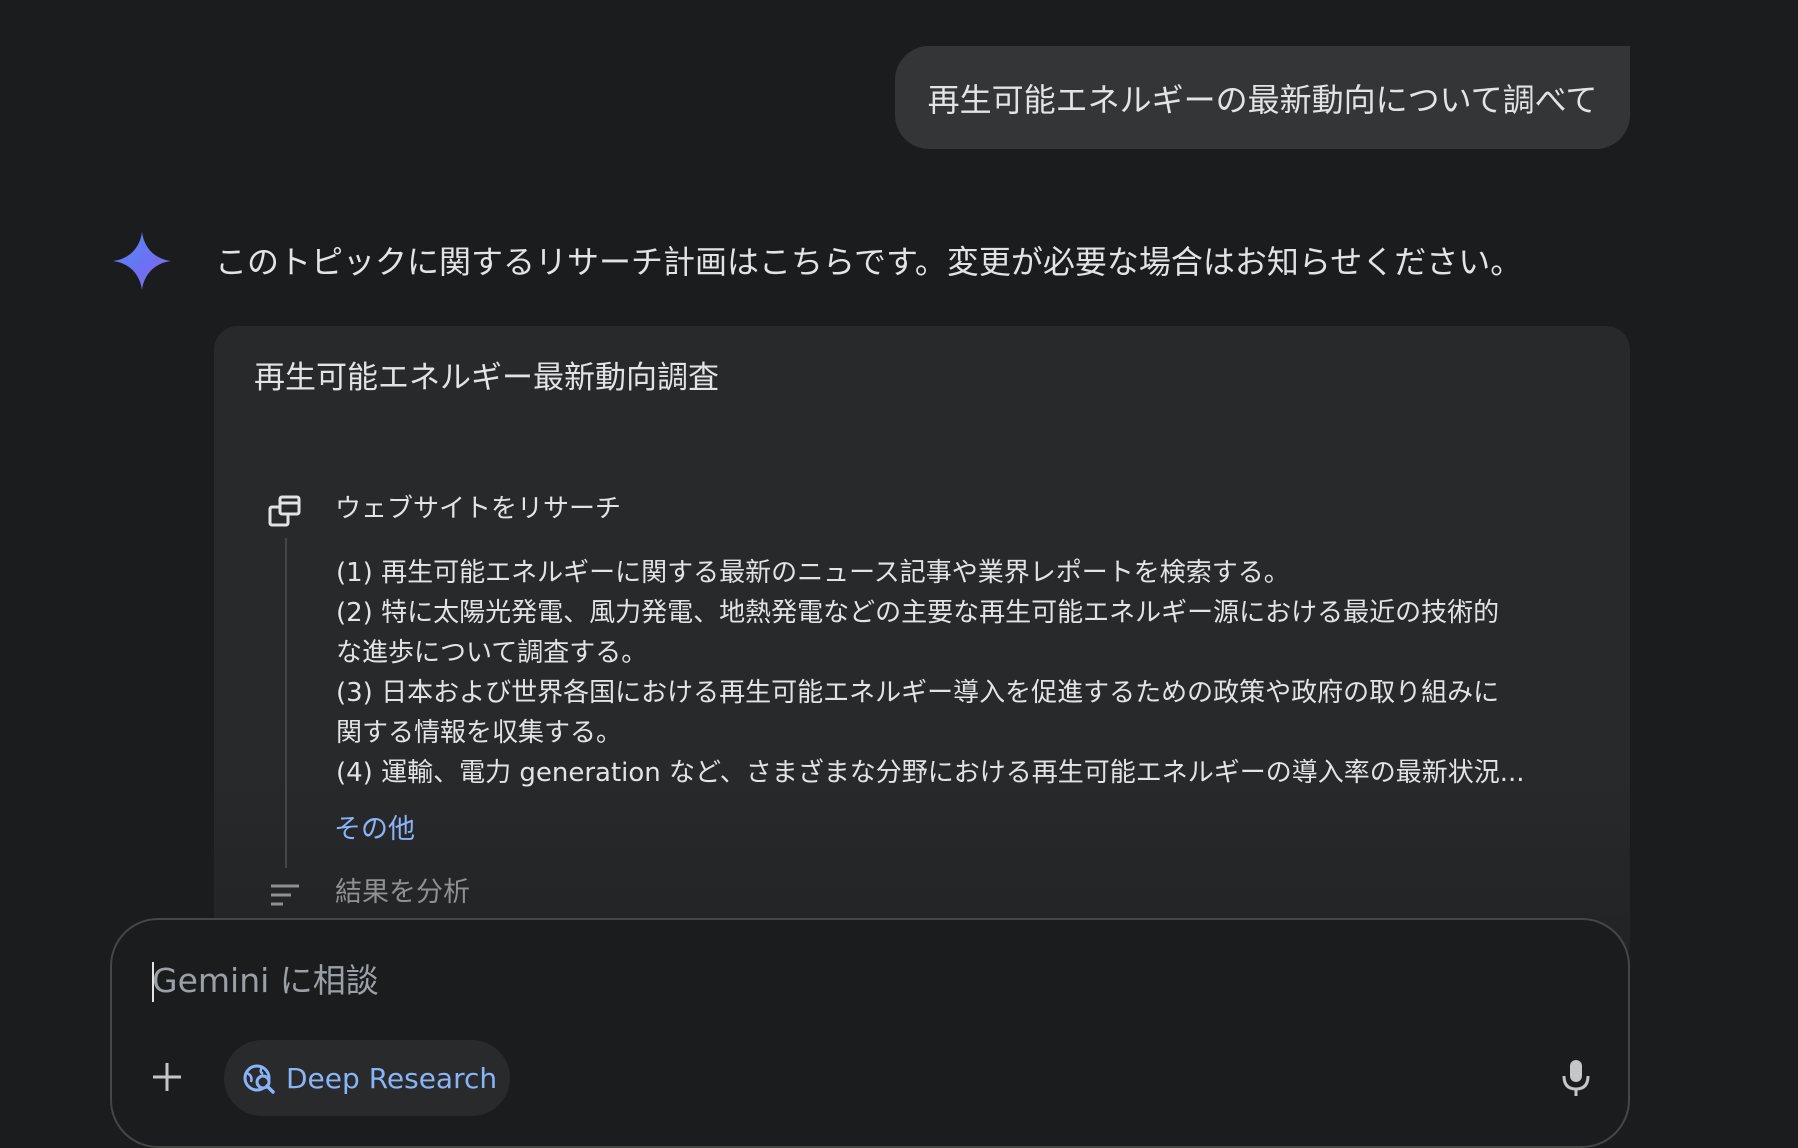  What do you see at coordinates (142, 261) in the screenshot?
I see `gemini-spark-icon` at bounding box center [142, 261].